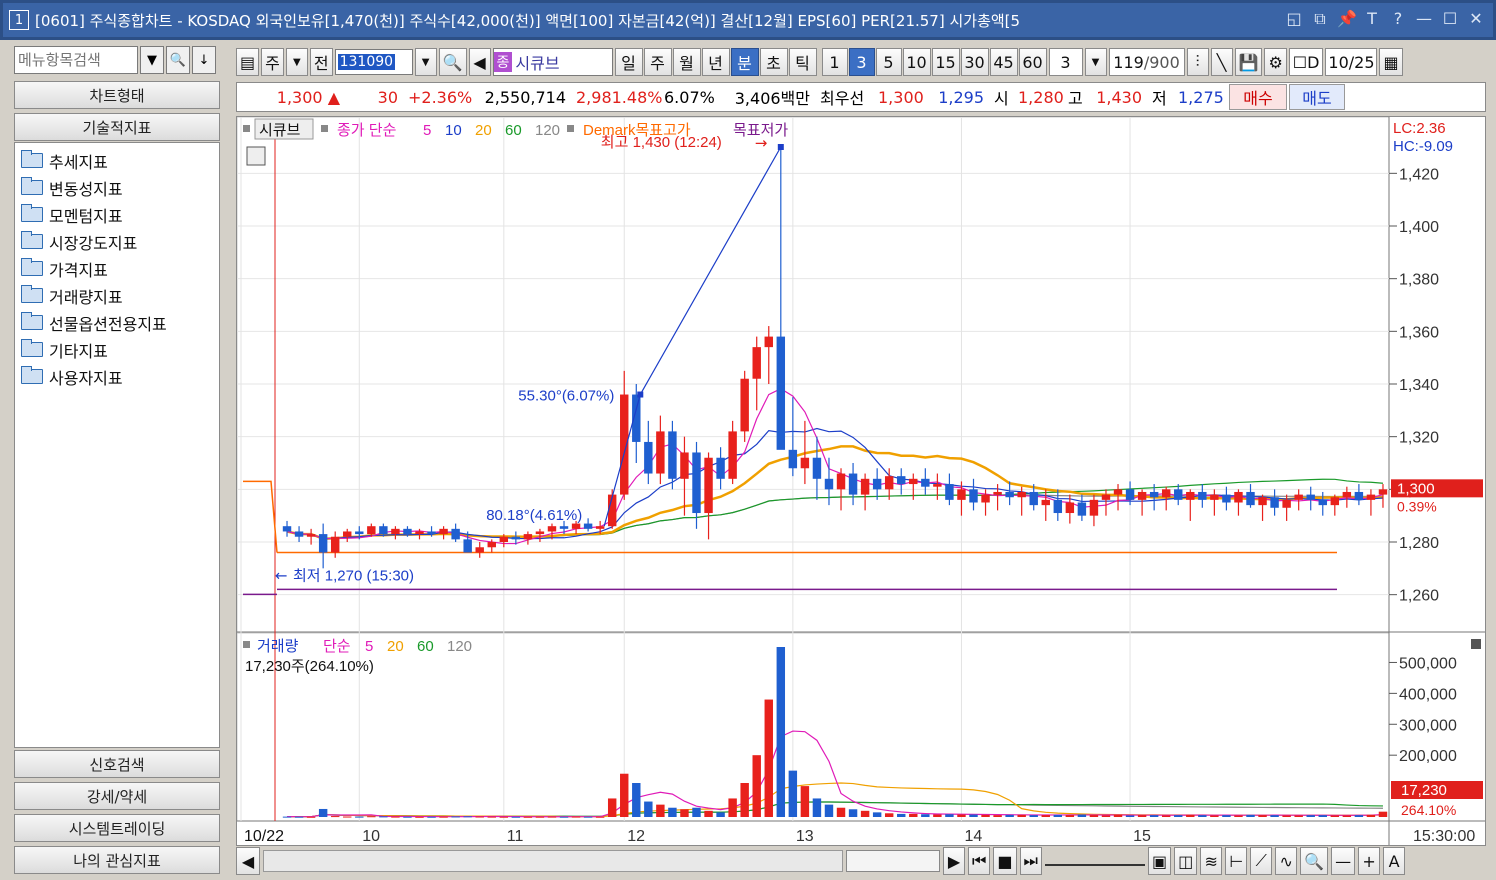 The height and width of the screenshot is (880, 1496). I want to click on period-button: 월, so click(686, 62).